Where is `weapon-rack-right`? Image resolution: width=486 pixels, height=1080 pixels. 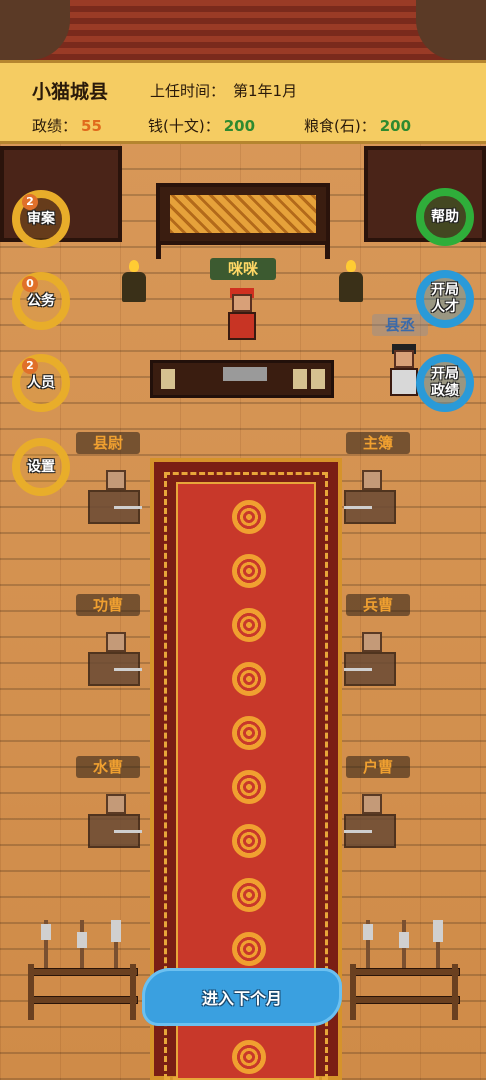
weapon-rack-right is located at coordinates (405, 970).